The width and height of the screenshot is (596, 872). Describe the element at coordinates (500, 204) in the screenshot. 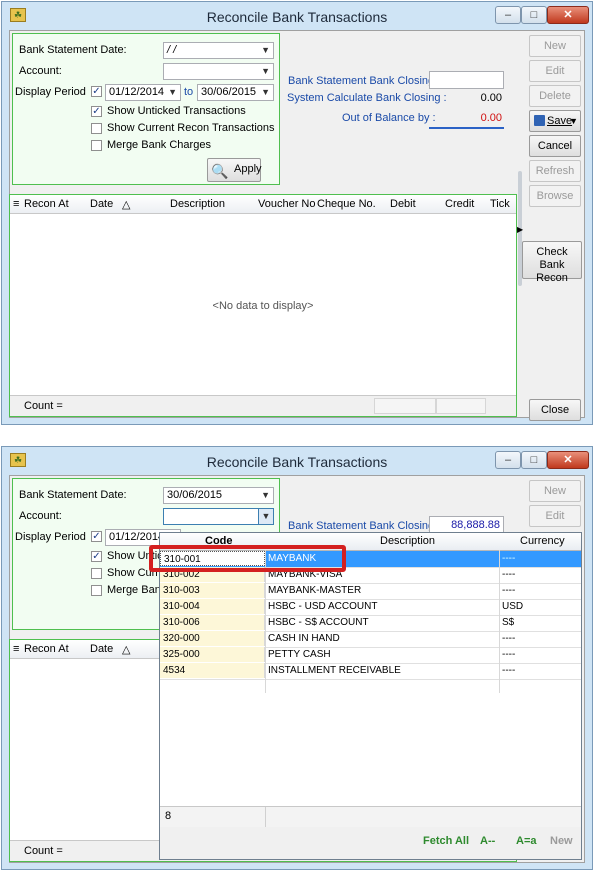

I see `col-tick: Tick` at that location.